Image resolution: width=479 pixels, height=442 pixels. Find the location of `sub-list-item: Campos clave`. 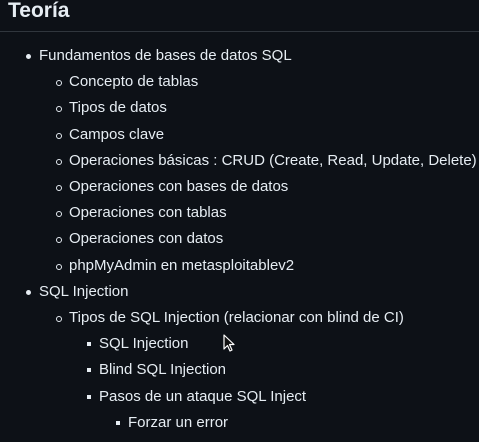

sub-list-item: Campos clave is located at coordinates (110, 135).